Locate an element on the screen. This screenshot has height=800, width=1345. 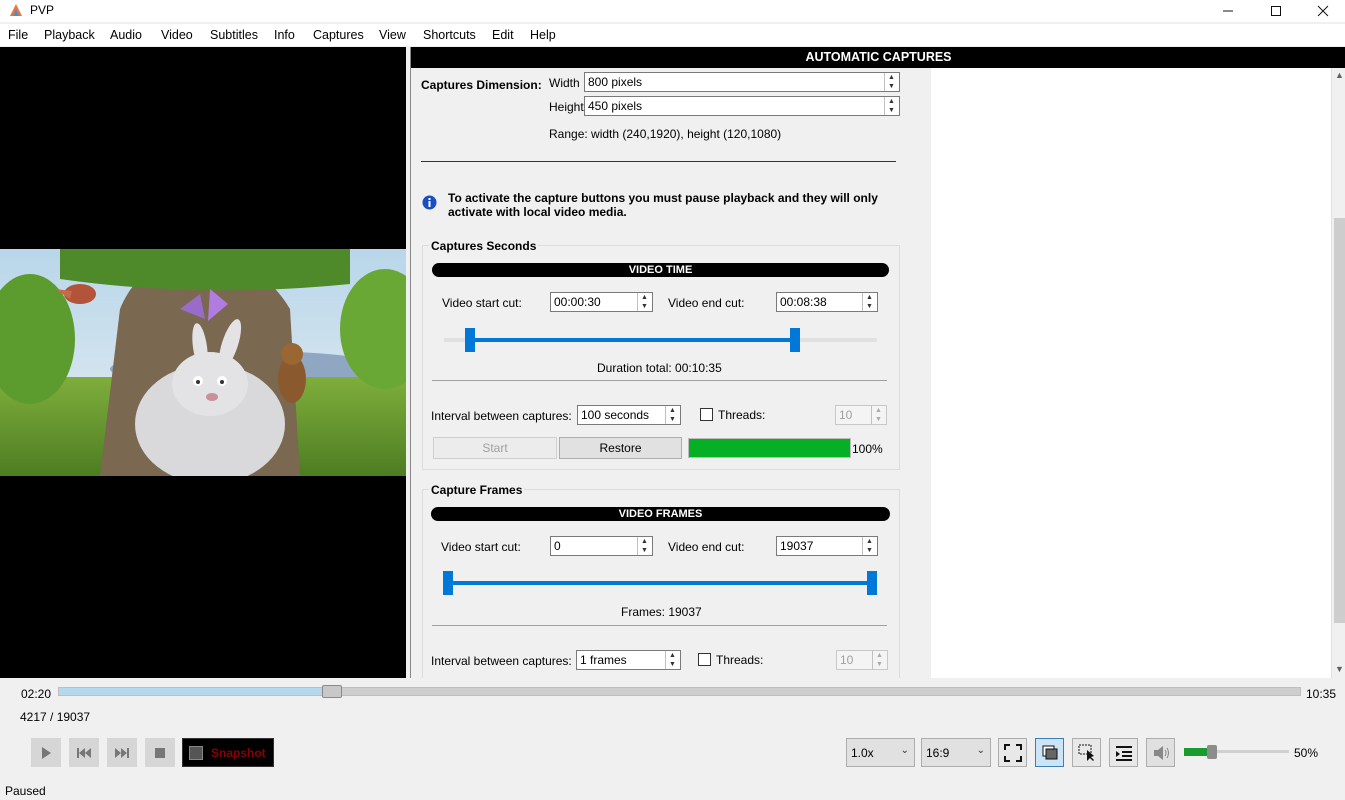
snapshot-icon is located at coordinates (196, 753).